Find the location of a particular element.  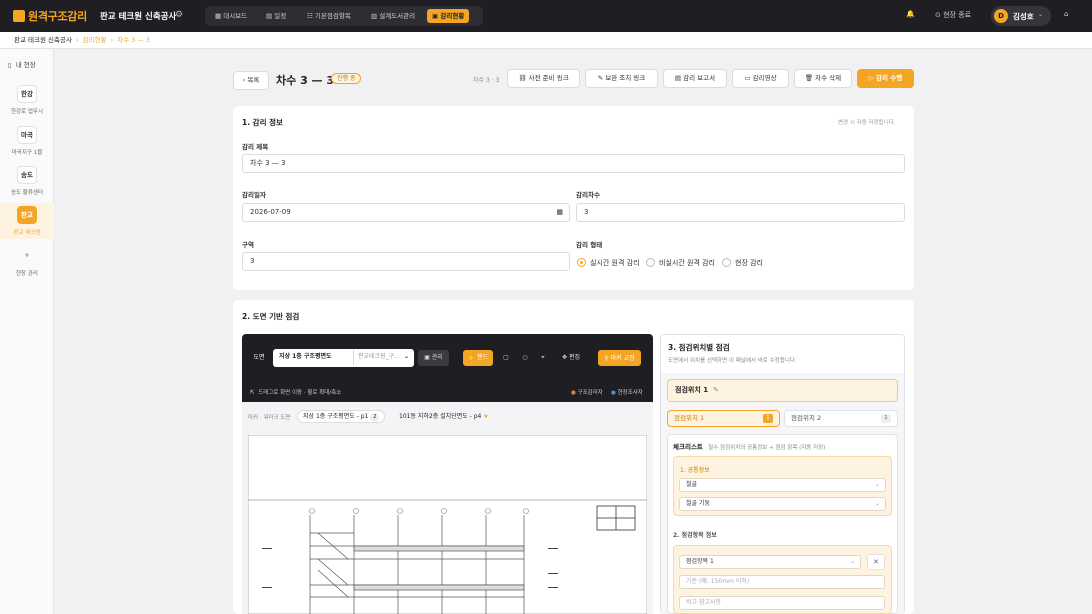

item-select: 점검항목 1 ⌄ is located at coordinates (770, 562).